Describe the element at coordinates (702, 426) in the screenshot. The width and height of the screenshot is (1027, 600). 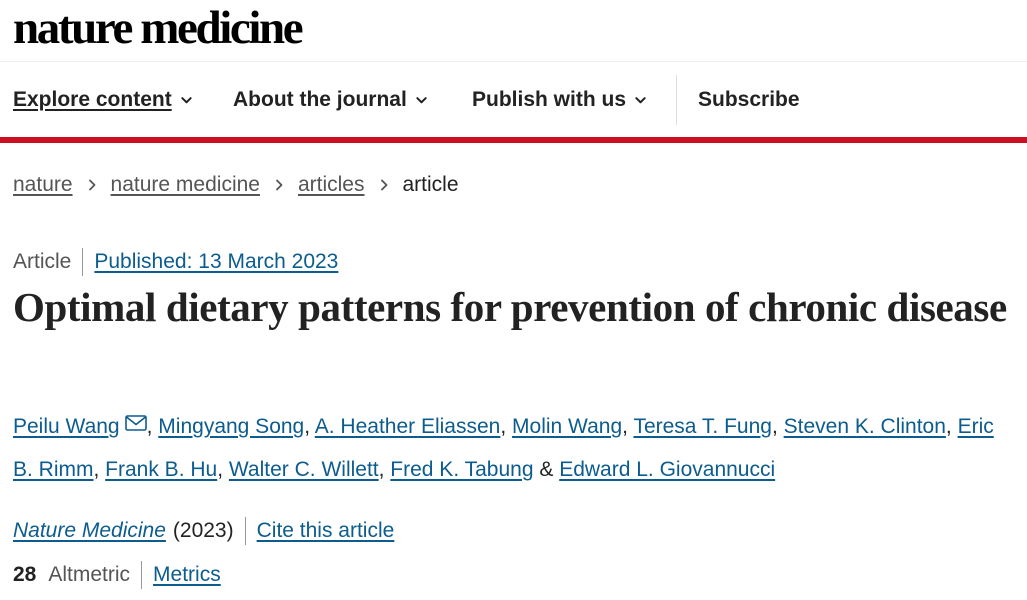
I see `author-link: Teresa T. Fung` at that location.